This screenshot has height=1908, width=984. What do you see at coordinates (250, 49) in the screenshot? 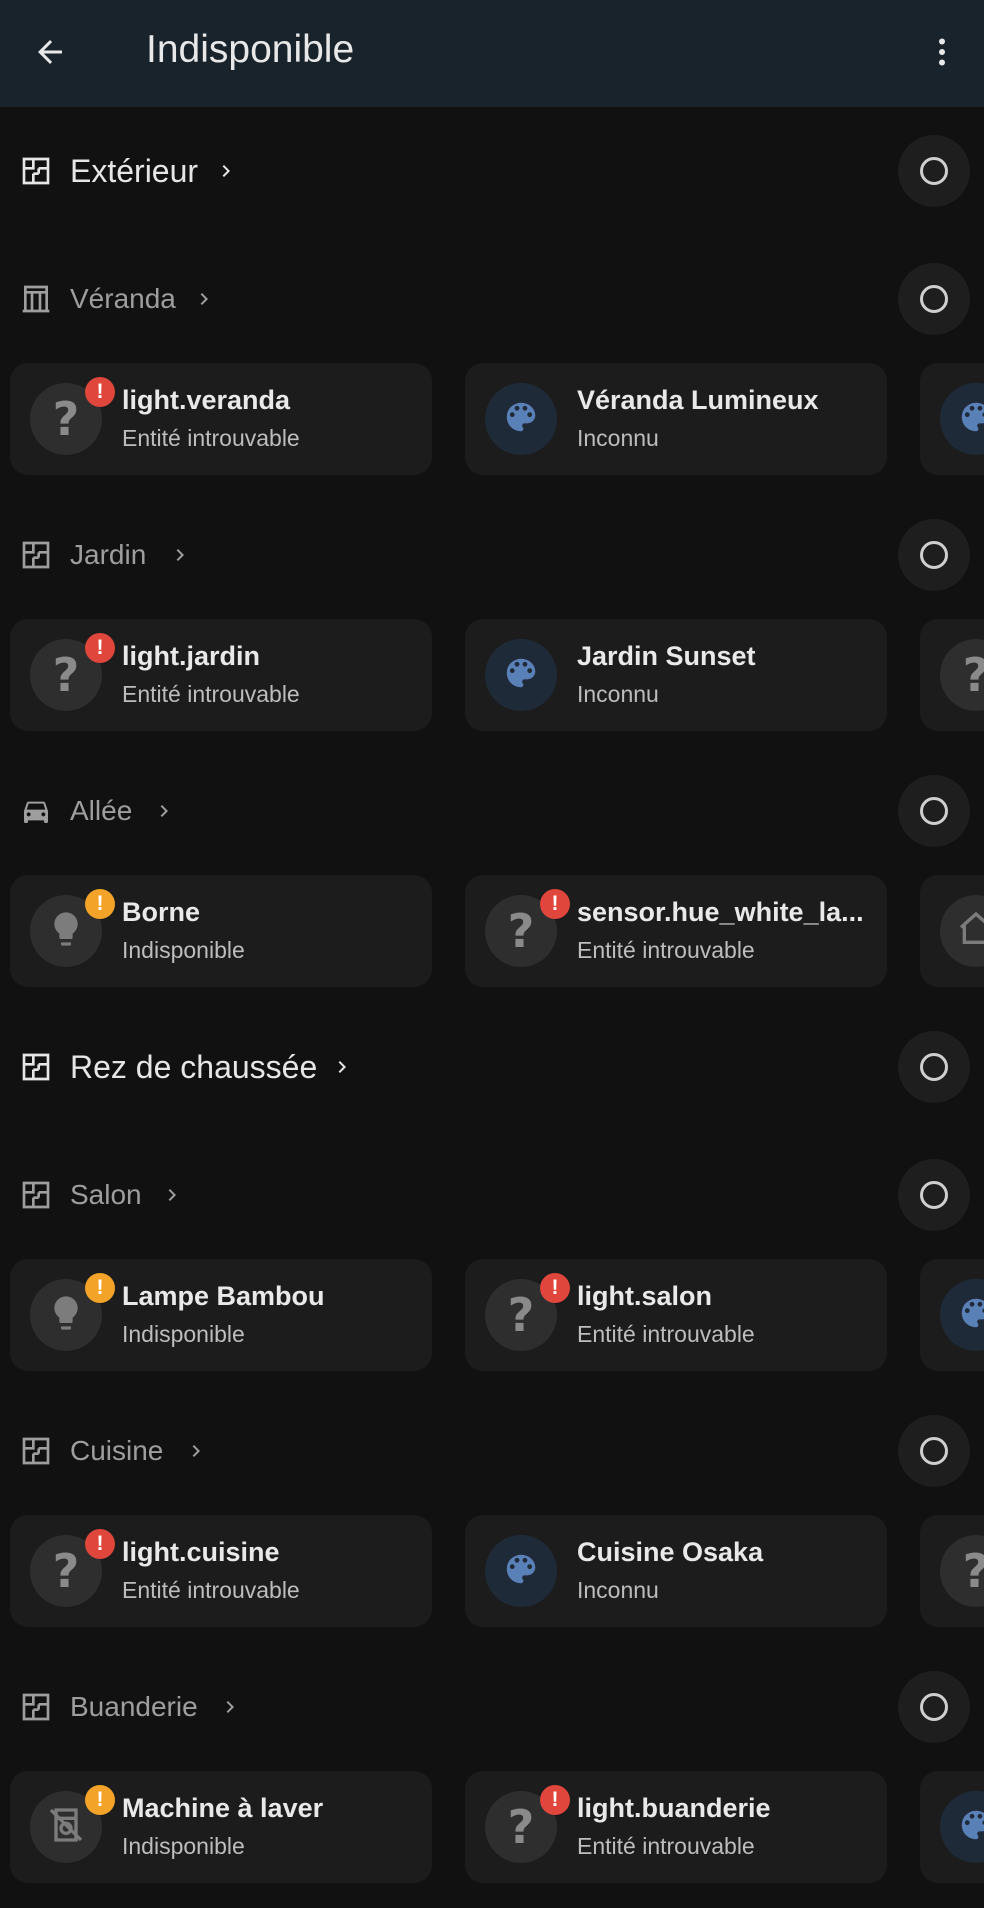
I see `page-title: Indisponible` at bounding box center [250, 49].